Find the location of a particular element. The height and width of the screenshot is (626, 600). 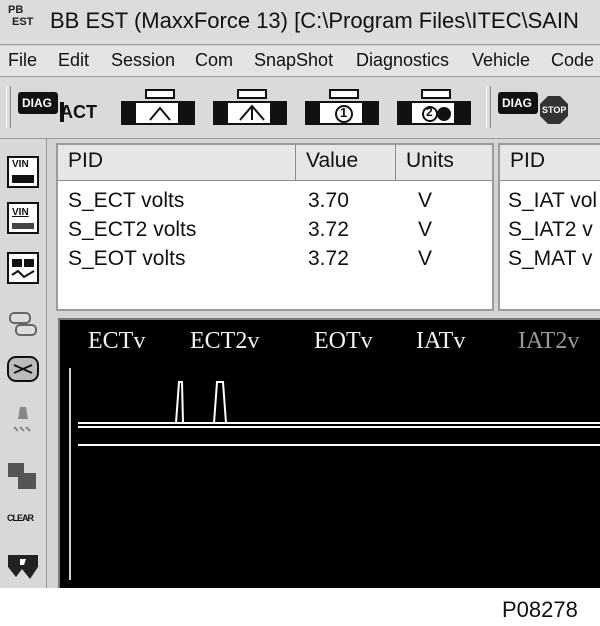

menu-file: File is located at coordinates (22, 60).